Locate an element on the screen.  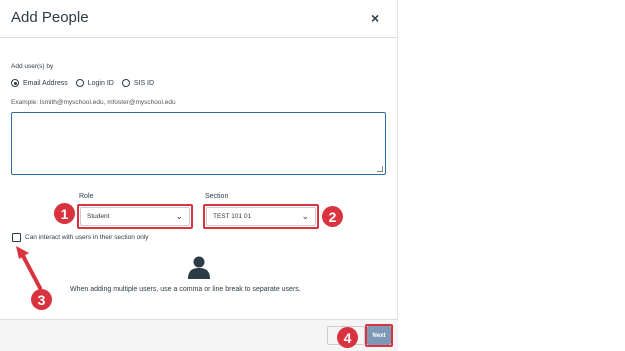
next-button: Next is located at coordinates (379, 335).